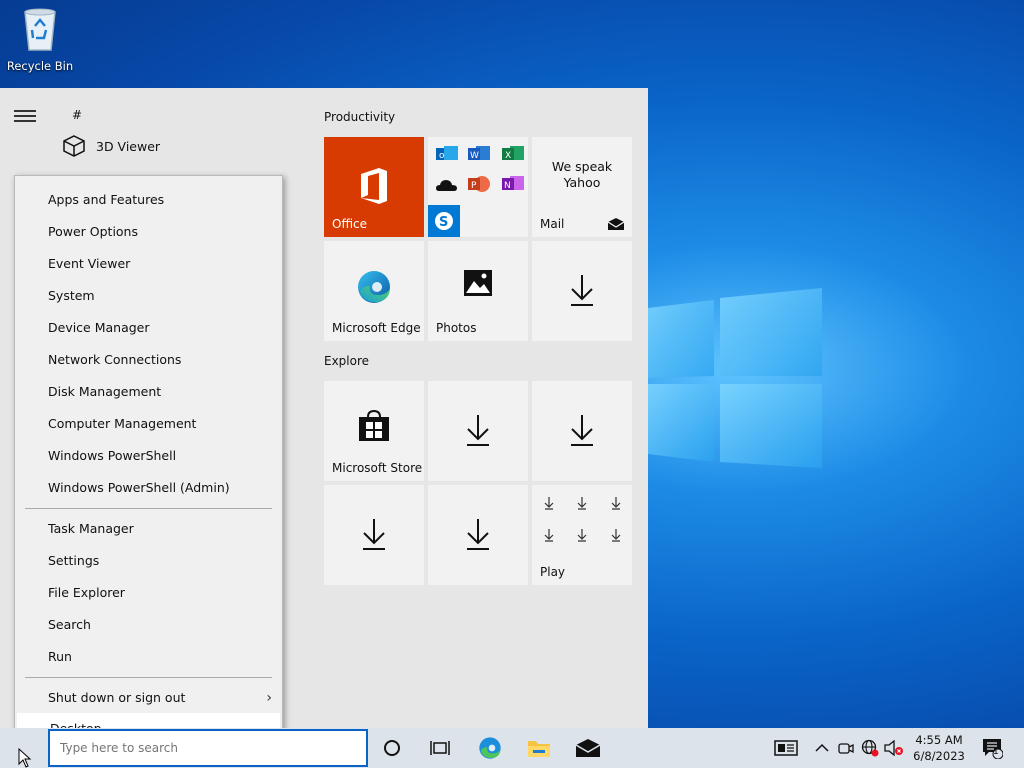 This screenshot has height=768, width=1024. I want to click on office-icon, so click(374, 186).